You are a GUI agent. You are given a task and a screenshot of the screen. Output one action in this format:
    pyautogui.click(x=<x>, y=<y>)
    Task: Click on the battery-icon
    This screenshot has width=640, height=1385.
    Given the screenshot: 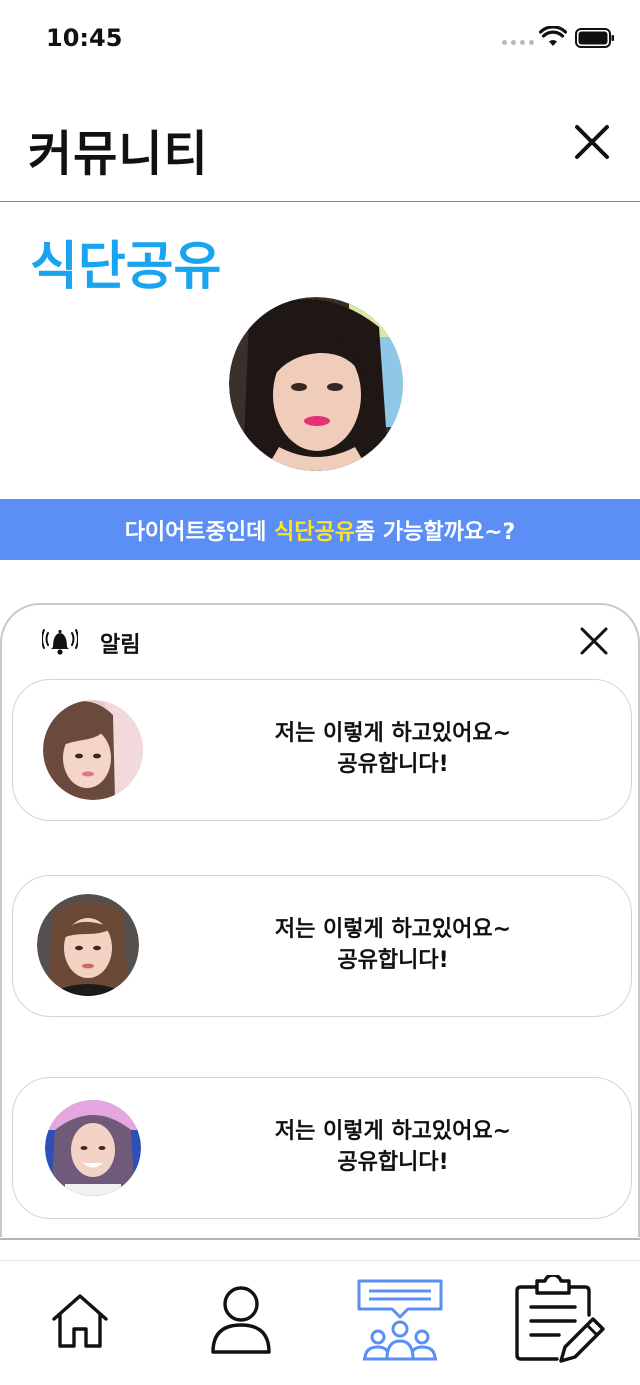 What is the action you would take?
    pyautogui.click(x=594, y=38)
    